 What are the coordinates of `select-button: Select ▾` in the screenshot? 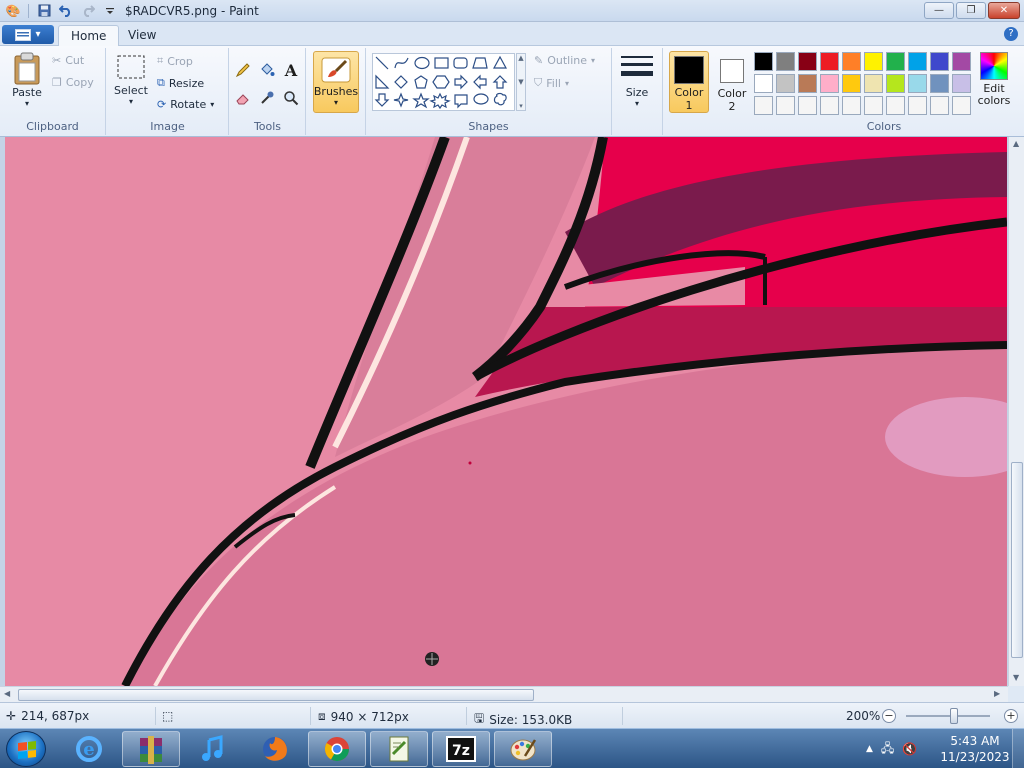 It's located at (131, 80).